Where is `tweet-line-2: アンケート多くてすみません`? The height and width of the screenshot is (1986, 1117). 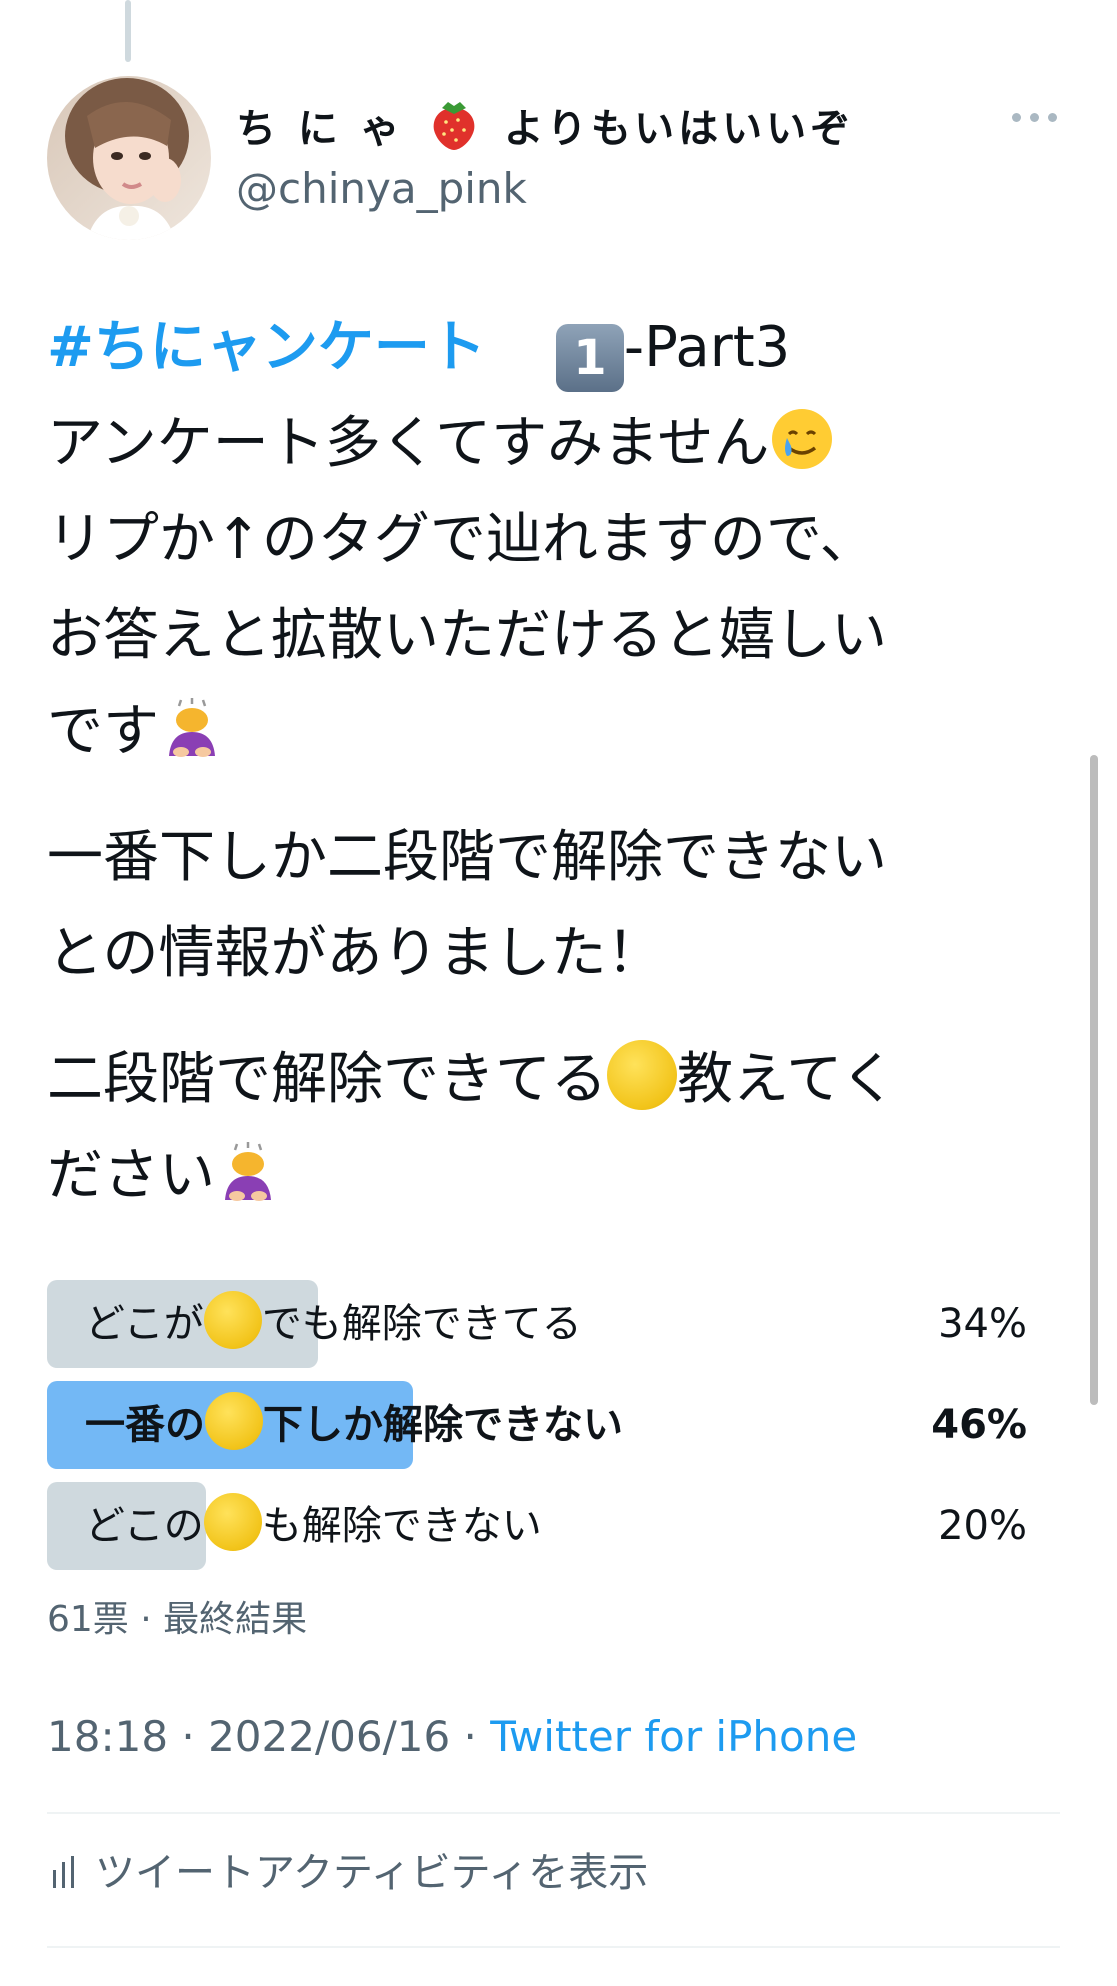 tweet-line-2: アンケート多くてすみません is located at coordinates (408, 443).